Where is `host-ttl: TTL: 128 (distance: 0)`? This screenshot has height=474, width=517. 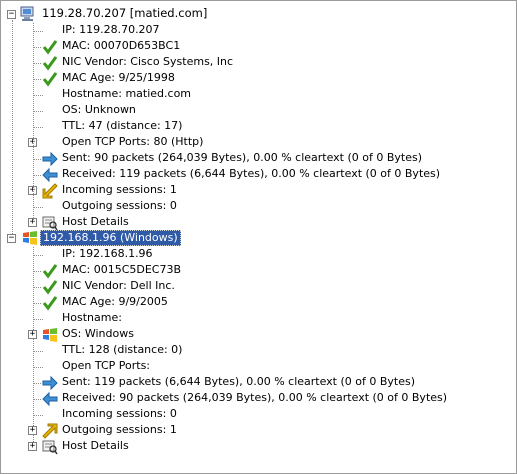 host-ttl: TTL: 128 (distance: 0) is located at coordinates (122, 349).